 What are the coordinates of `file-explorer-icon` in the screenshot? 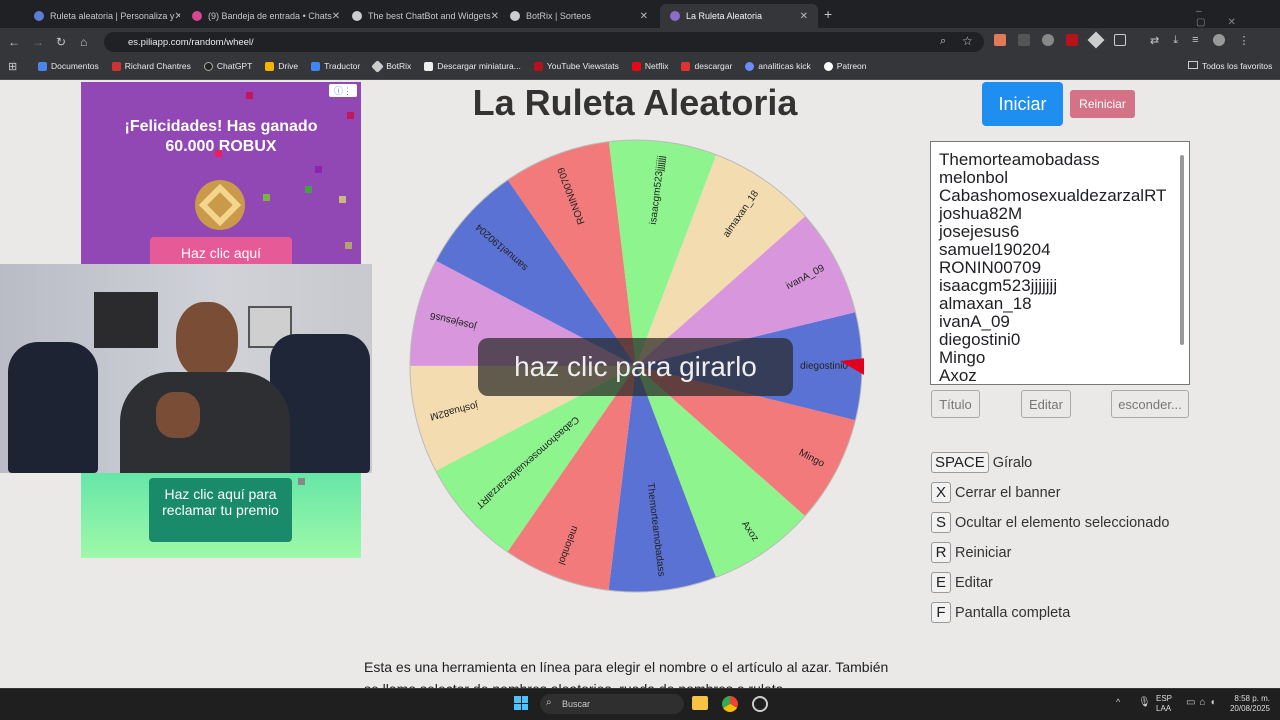 It's located at (700, 703).